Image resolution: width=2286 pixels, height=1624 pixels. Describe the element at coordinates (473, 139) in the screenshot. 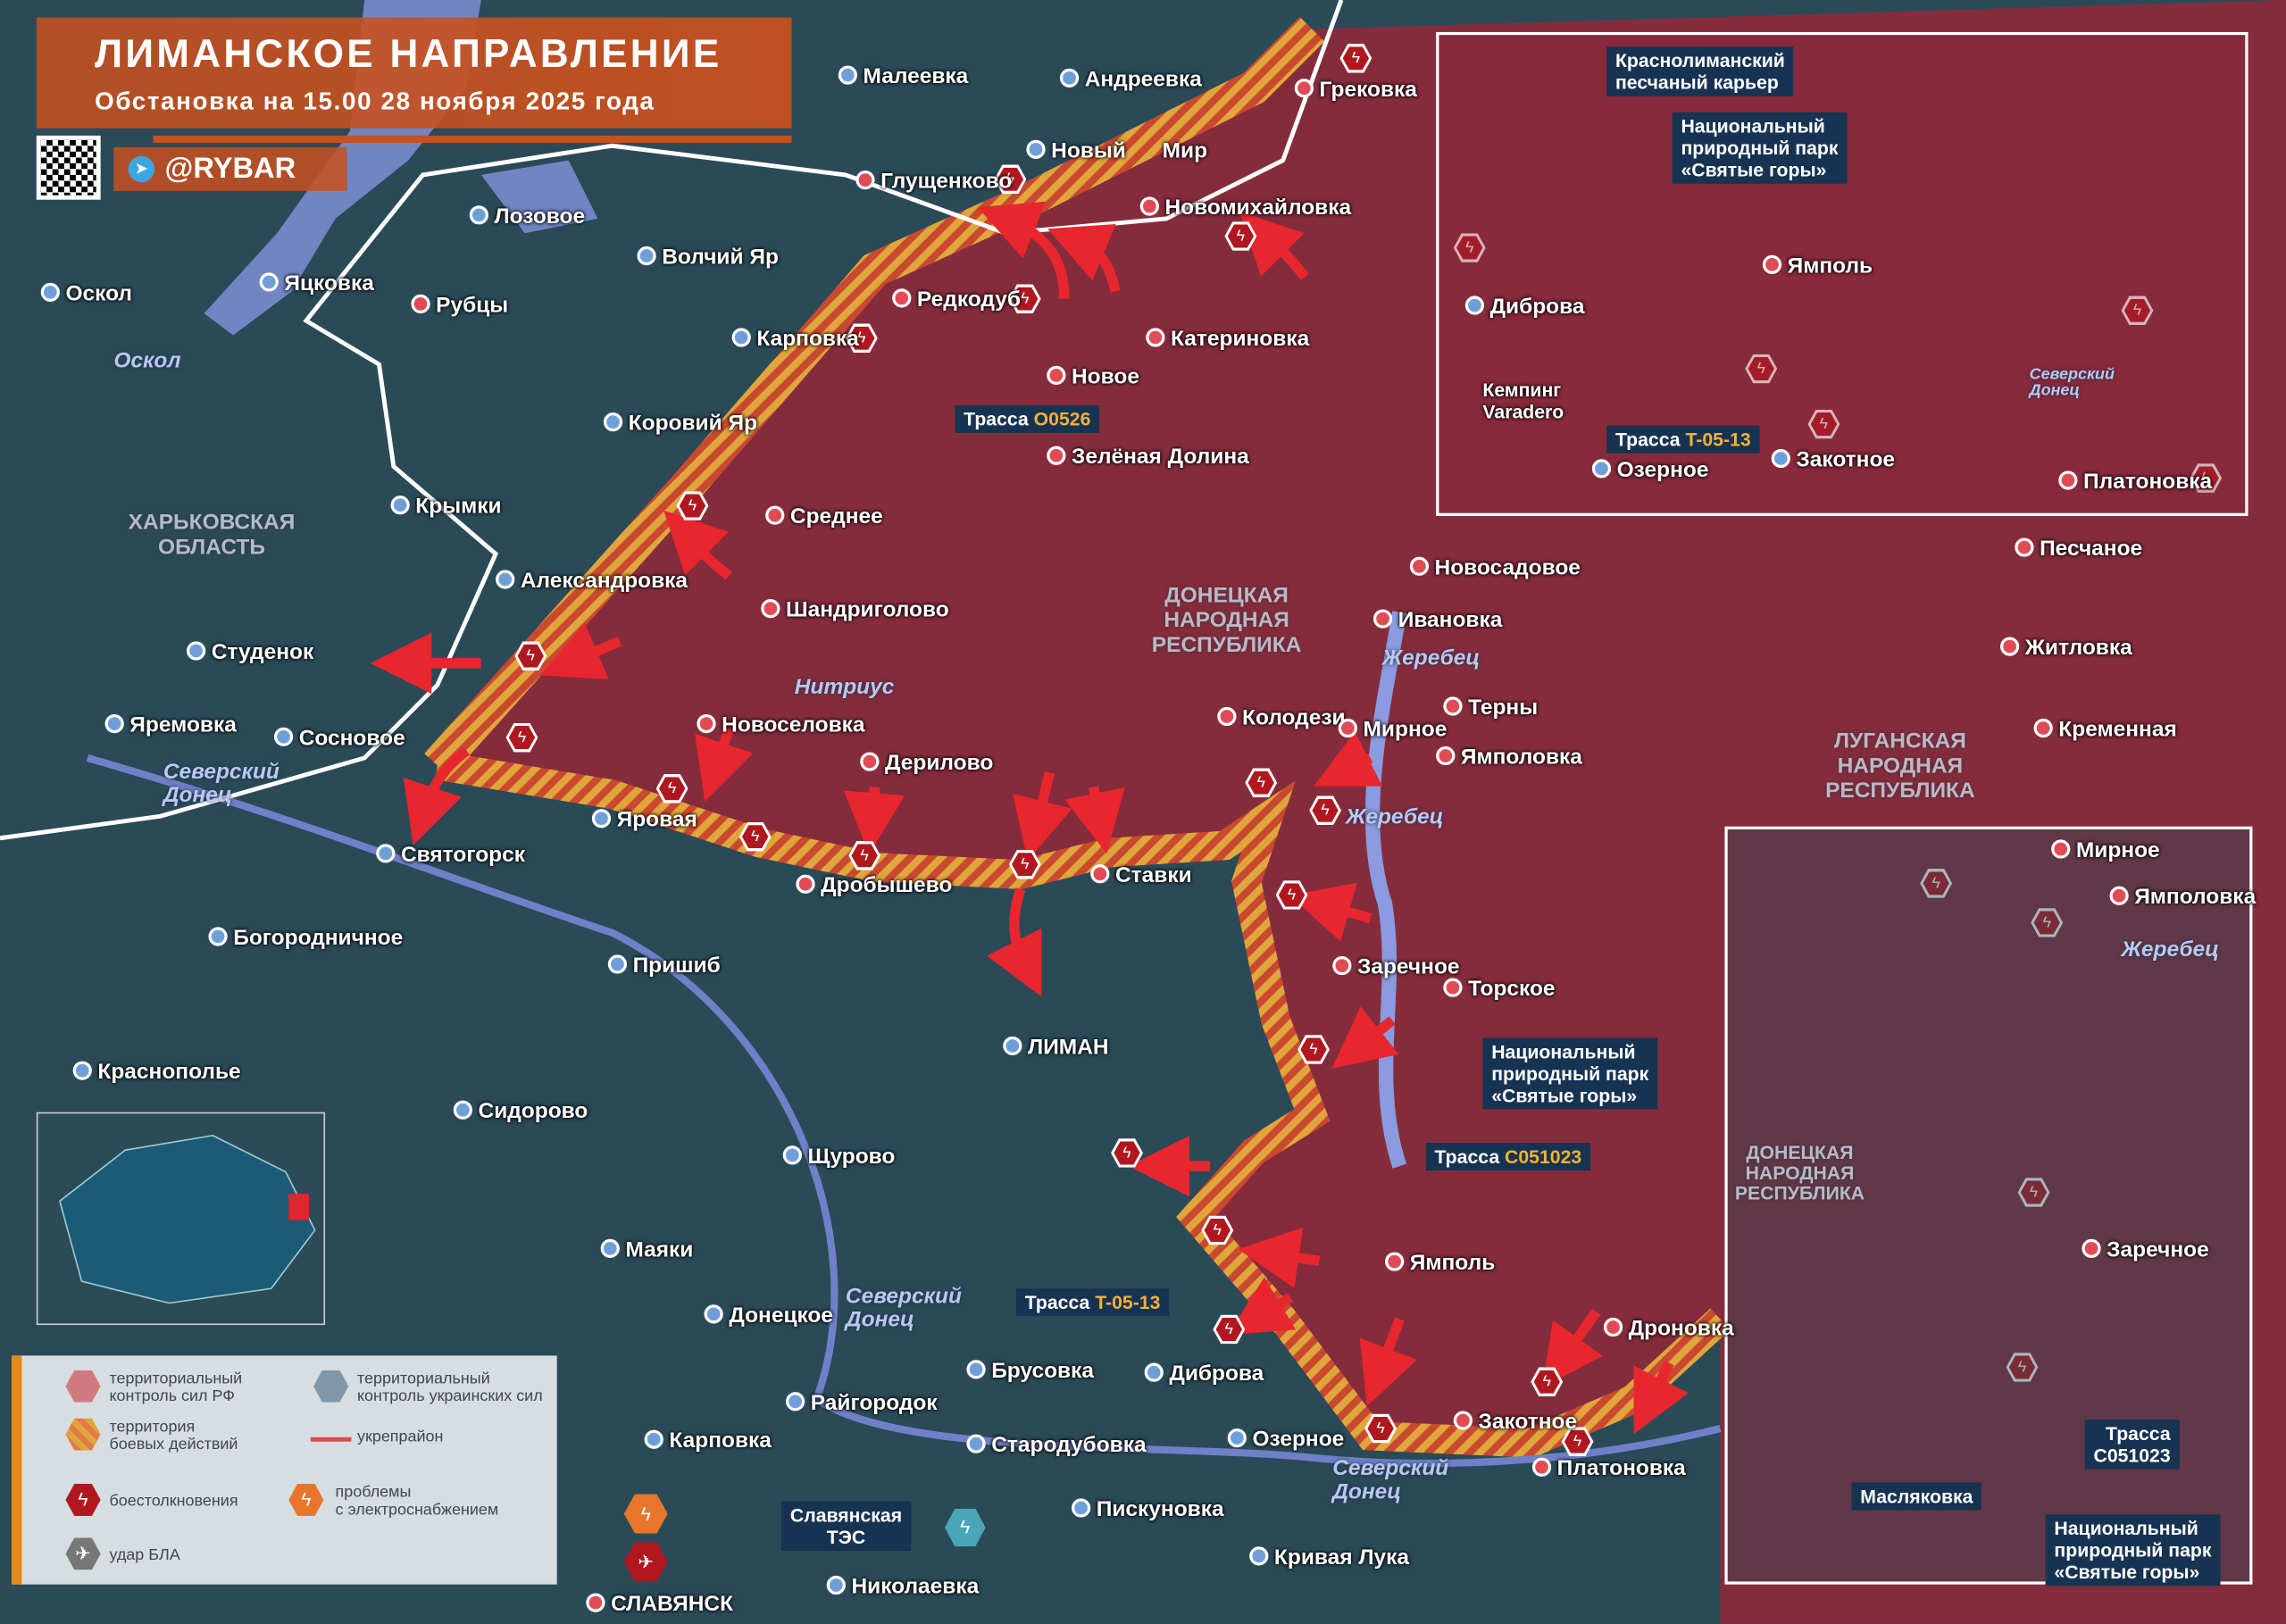

I see `title-divider` at that location.